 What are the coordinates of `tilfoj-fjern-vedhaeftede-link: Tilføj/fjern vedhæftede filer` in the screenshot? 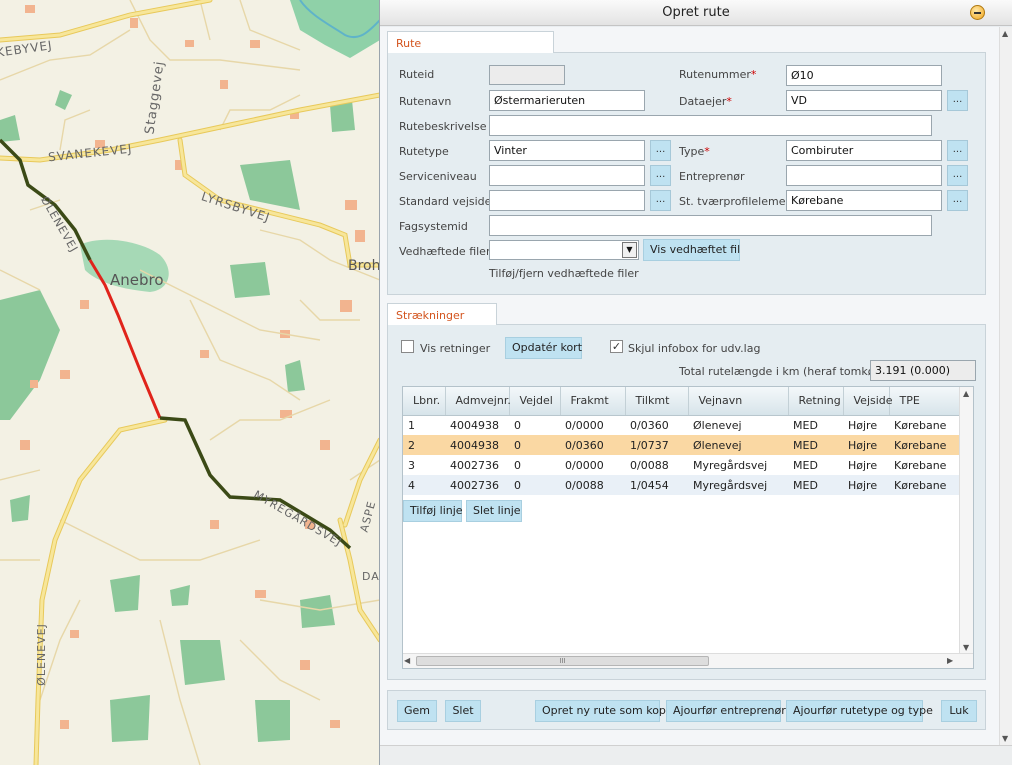 It's located at (564, 273).